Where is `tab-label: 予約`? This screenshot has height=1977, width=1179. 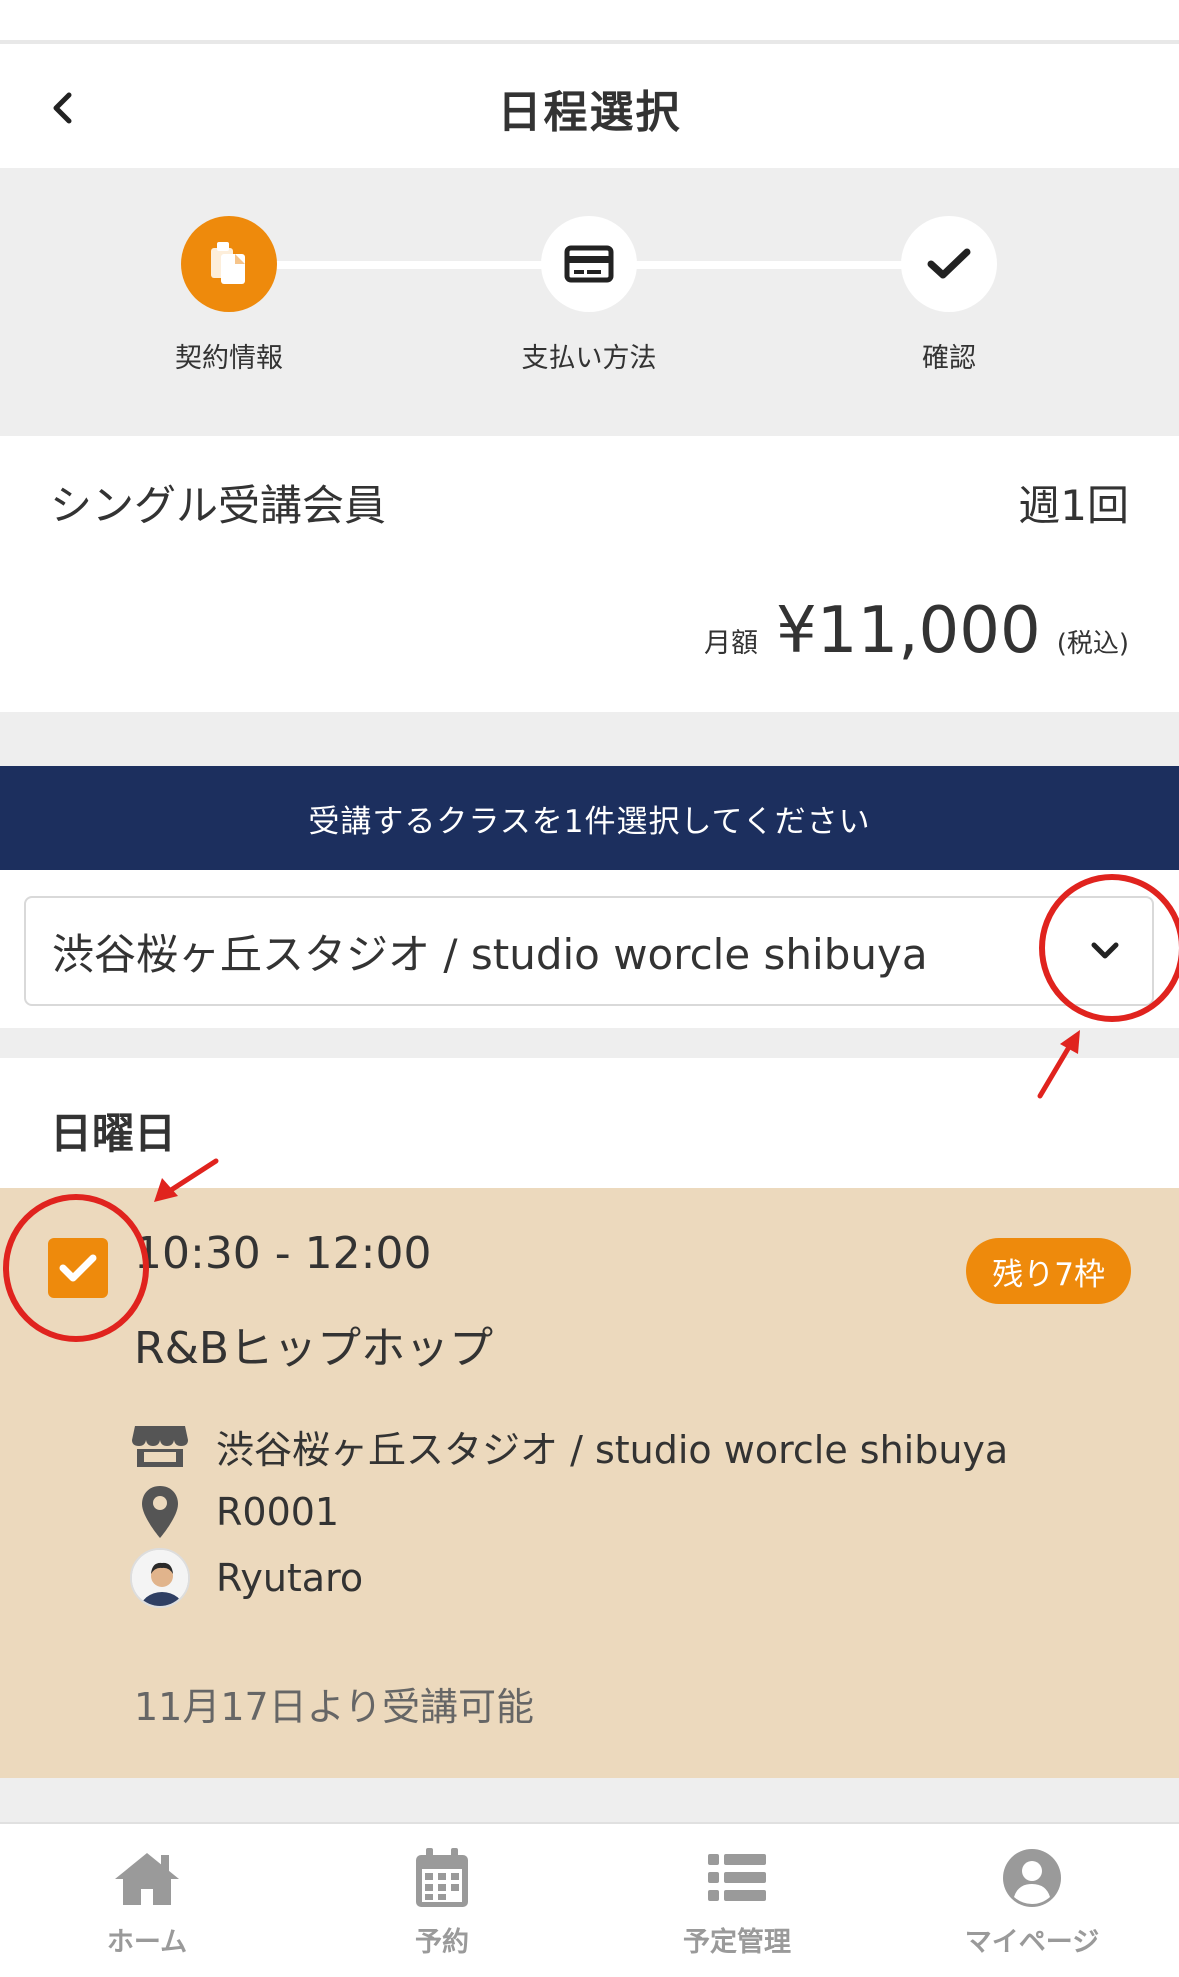 tab-label: 予約 is located at coordinates (442, 1942).